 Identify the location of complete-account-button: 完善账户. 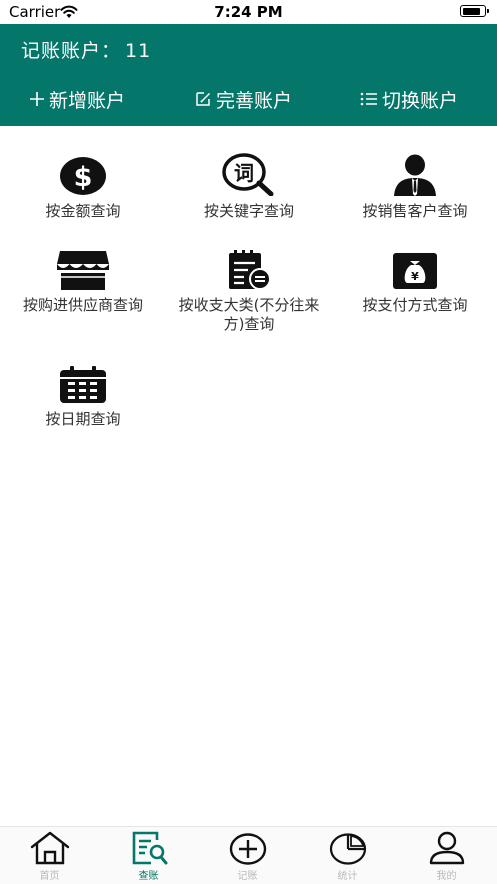
(243, 99).